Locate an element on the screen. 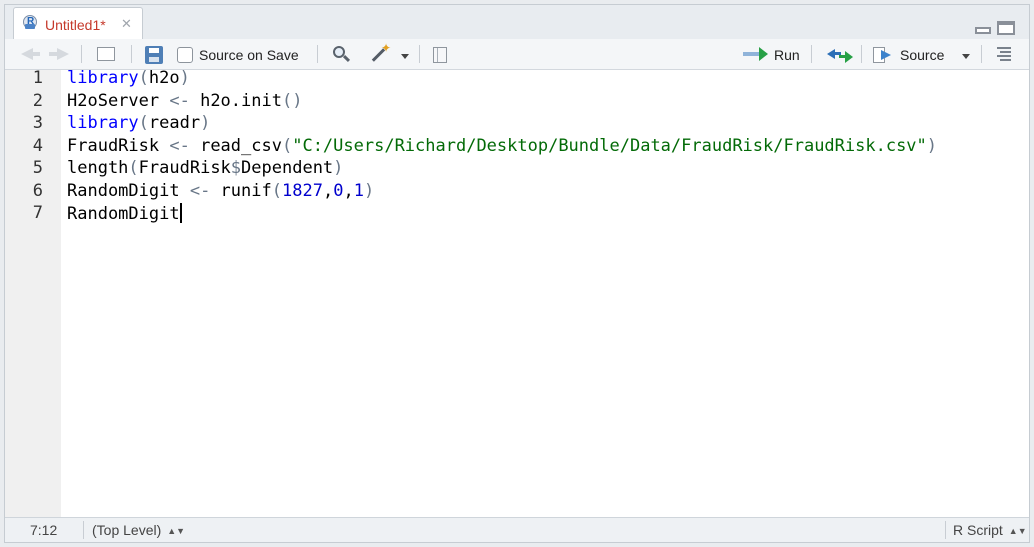 The image size is (1034, 547). code-token: runif is located at coordinates (241, 190).